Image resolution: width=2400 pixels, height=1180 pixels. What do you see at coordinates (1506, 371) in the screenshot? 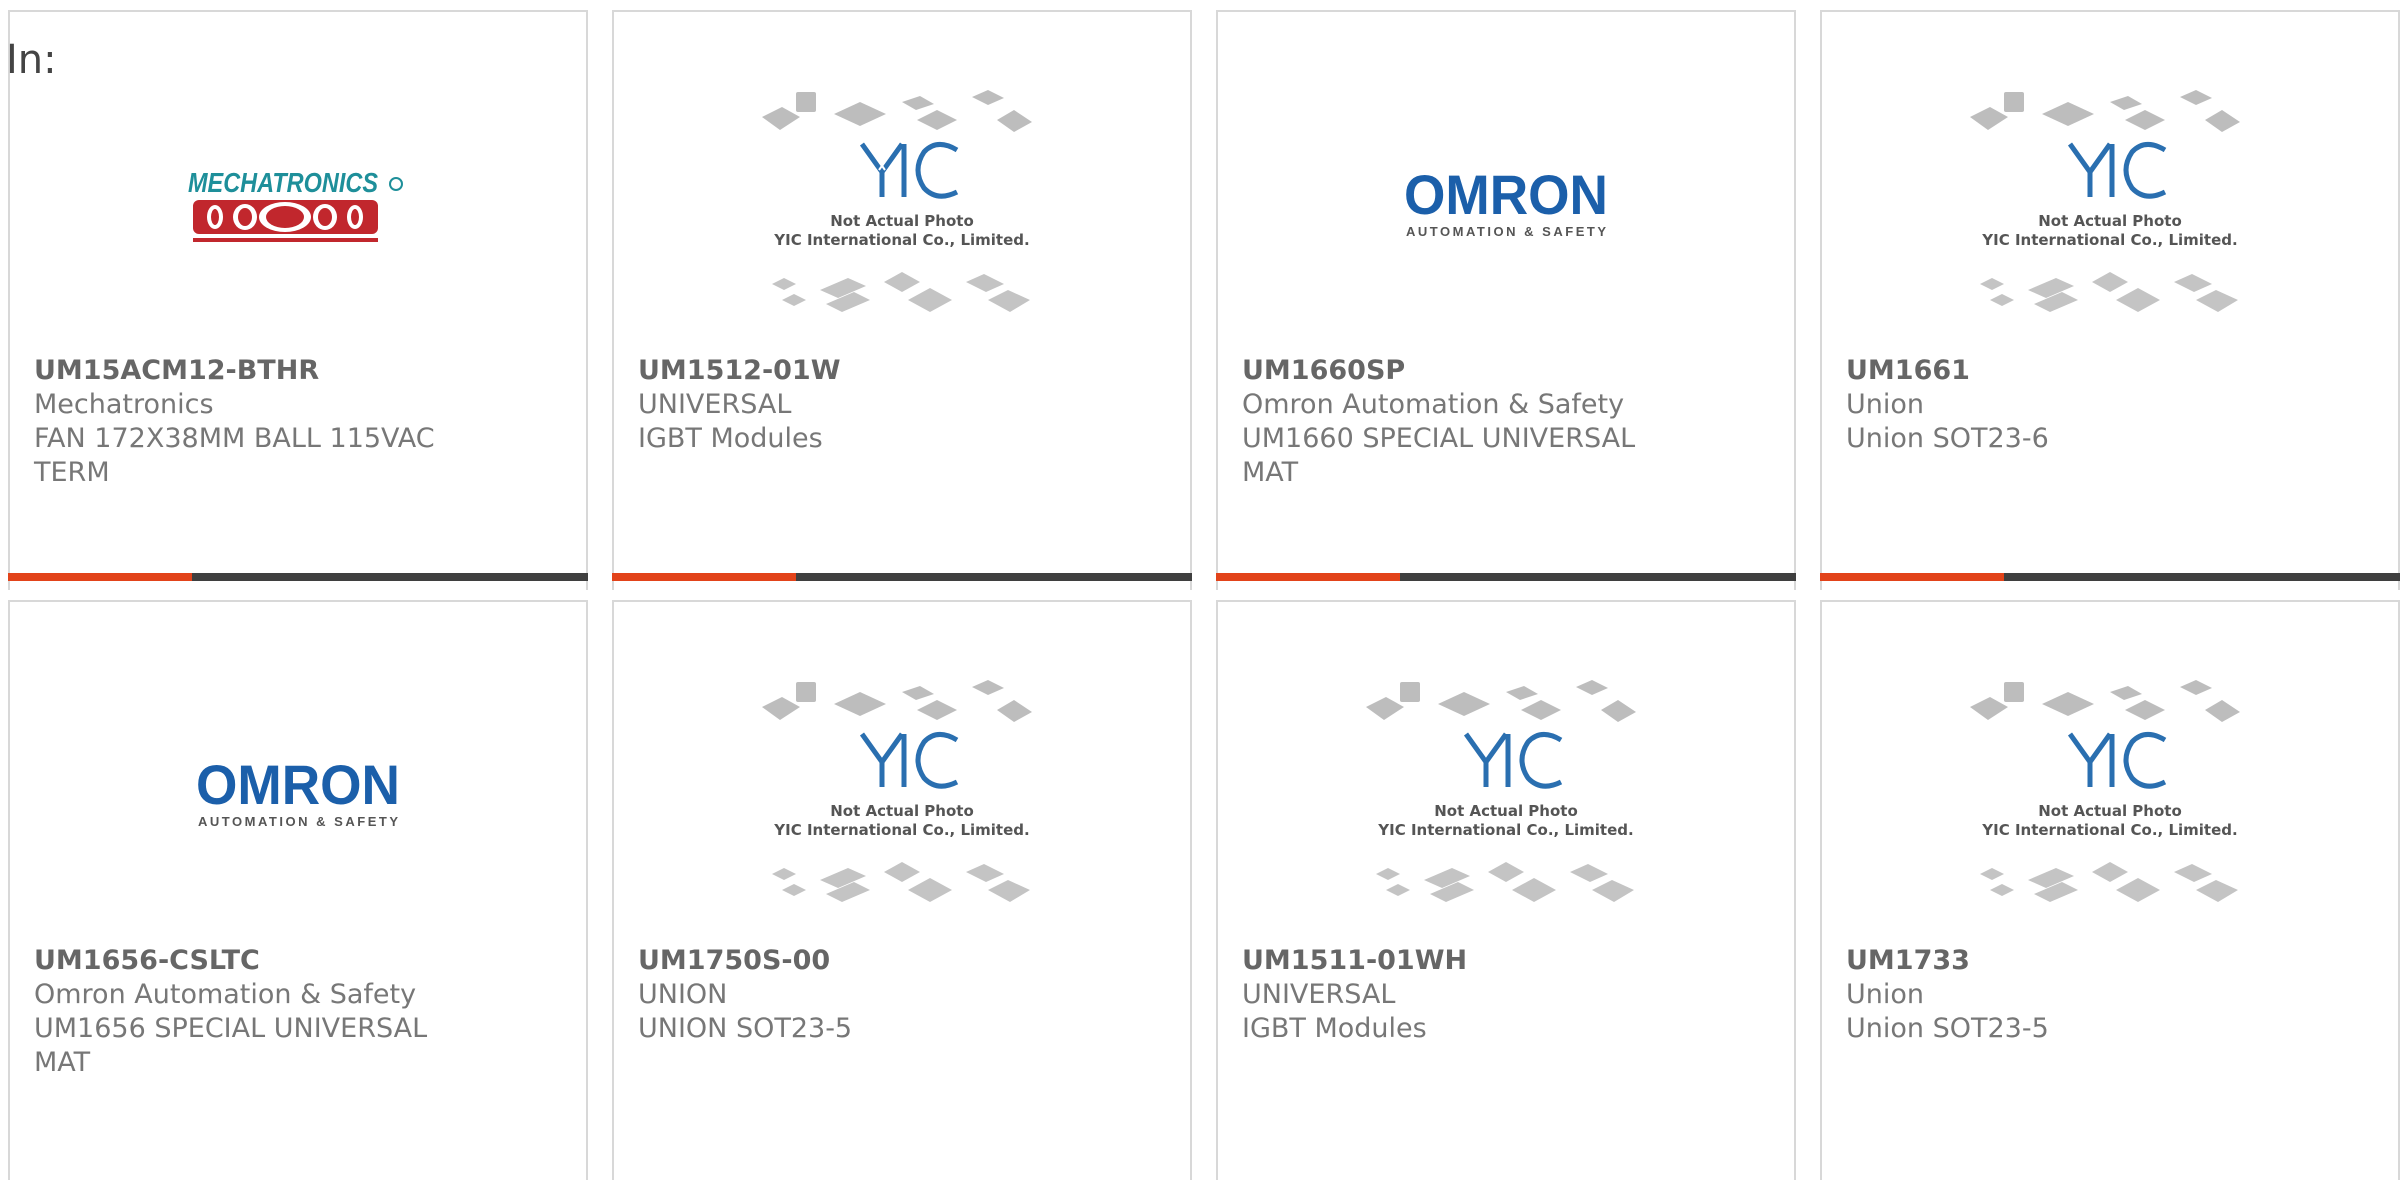
I see `part-number: UM1660SP` at bounding box center [1506, 371].